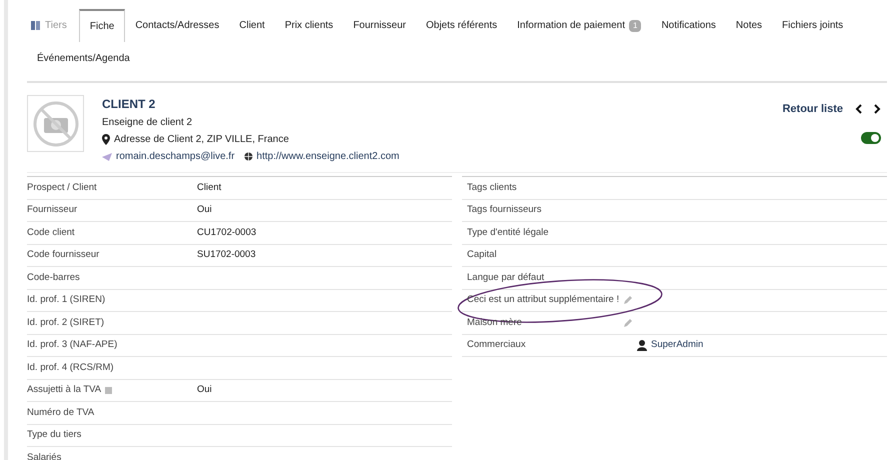  I want to click on location-pin-icon, so click(106, 139).